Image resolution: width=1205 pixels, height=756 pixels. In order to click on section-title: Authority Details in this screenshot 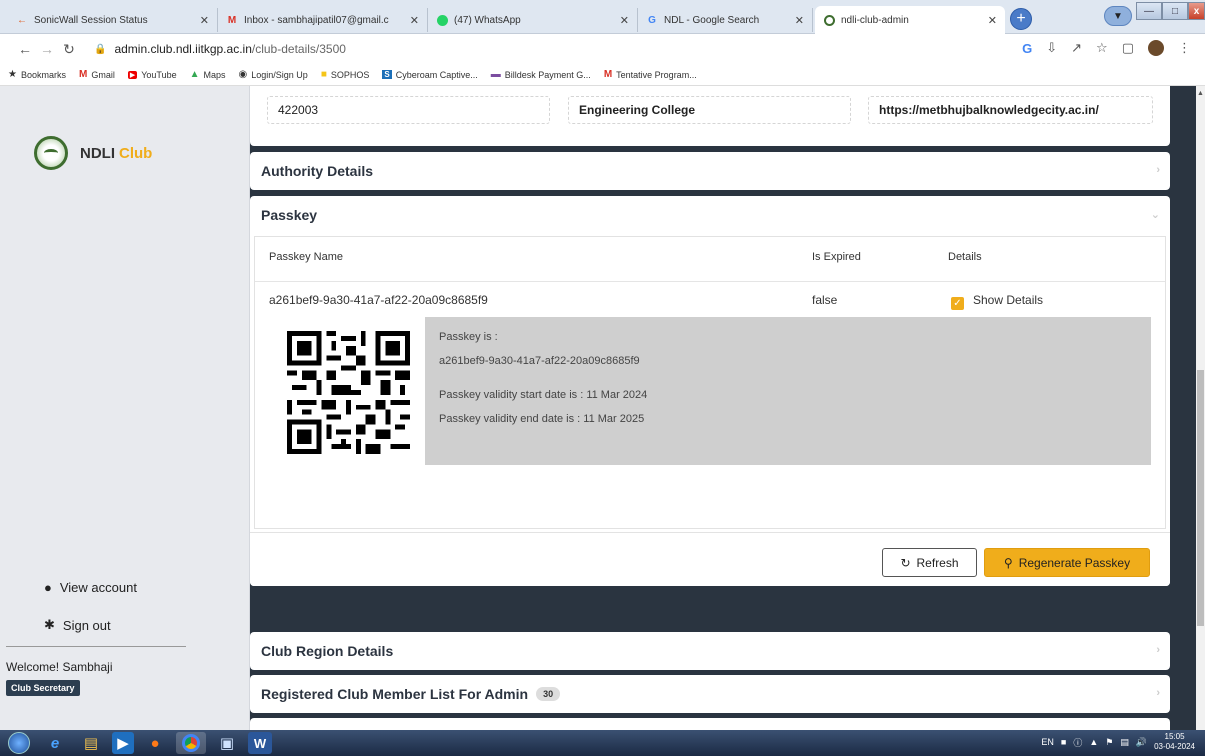, I will do `click(317, 171)`.